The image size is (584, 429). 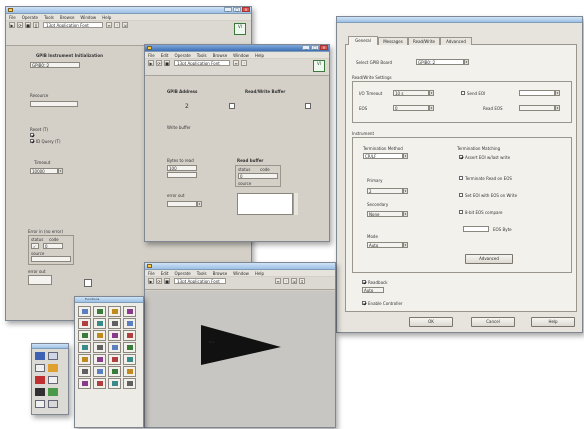 What do you see at coordinates (165, 55) in the screenshot?
I see `menu-edit: Edit` at bounding box center [165, 55].